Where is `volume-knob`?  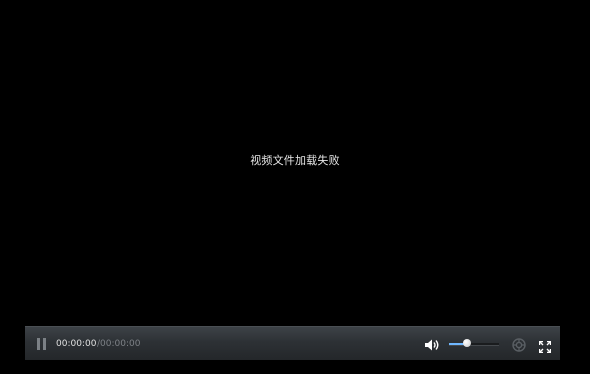
volume-knob is located at coordinates (467, 343).